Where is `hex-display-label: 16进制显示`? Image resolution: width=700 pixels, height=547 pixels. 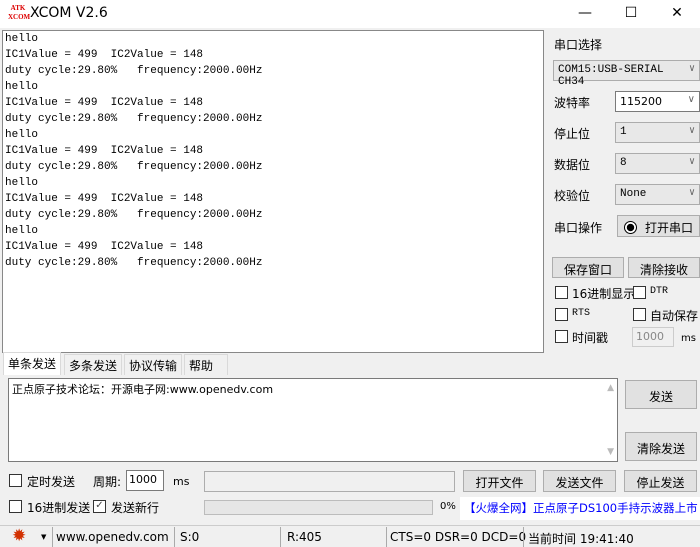
hex-display-label: 16进制显示 is located at coordinates (604, 294).